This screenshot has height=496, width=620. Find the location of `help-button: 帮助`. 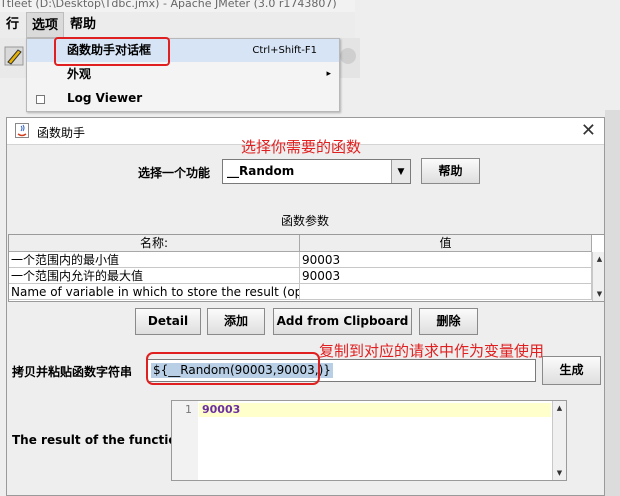

help-button: 帮助 is located at coordinates (450, 171).